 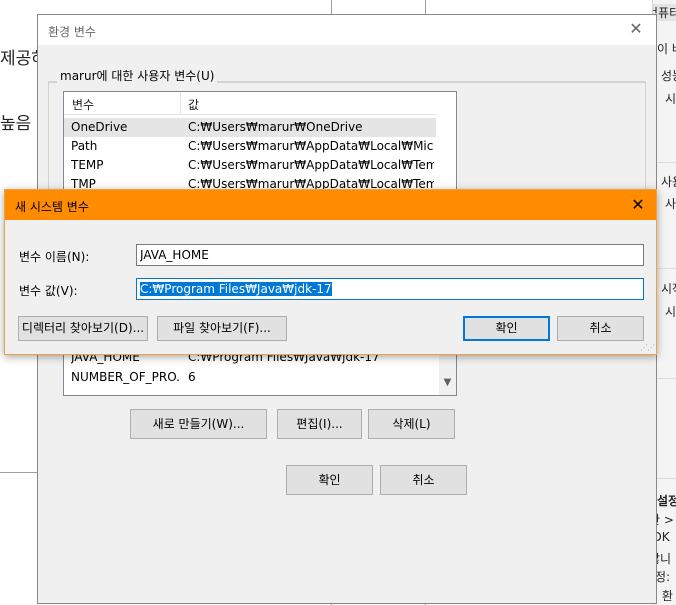 What do you see at coordinates (347, 30) in the screenshot?
I see `dialog-titlebar: 환경 변수 ✕` at bounding box center [347, 30].